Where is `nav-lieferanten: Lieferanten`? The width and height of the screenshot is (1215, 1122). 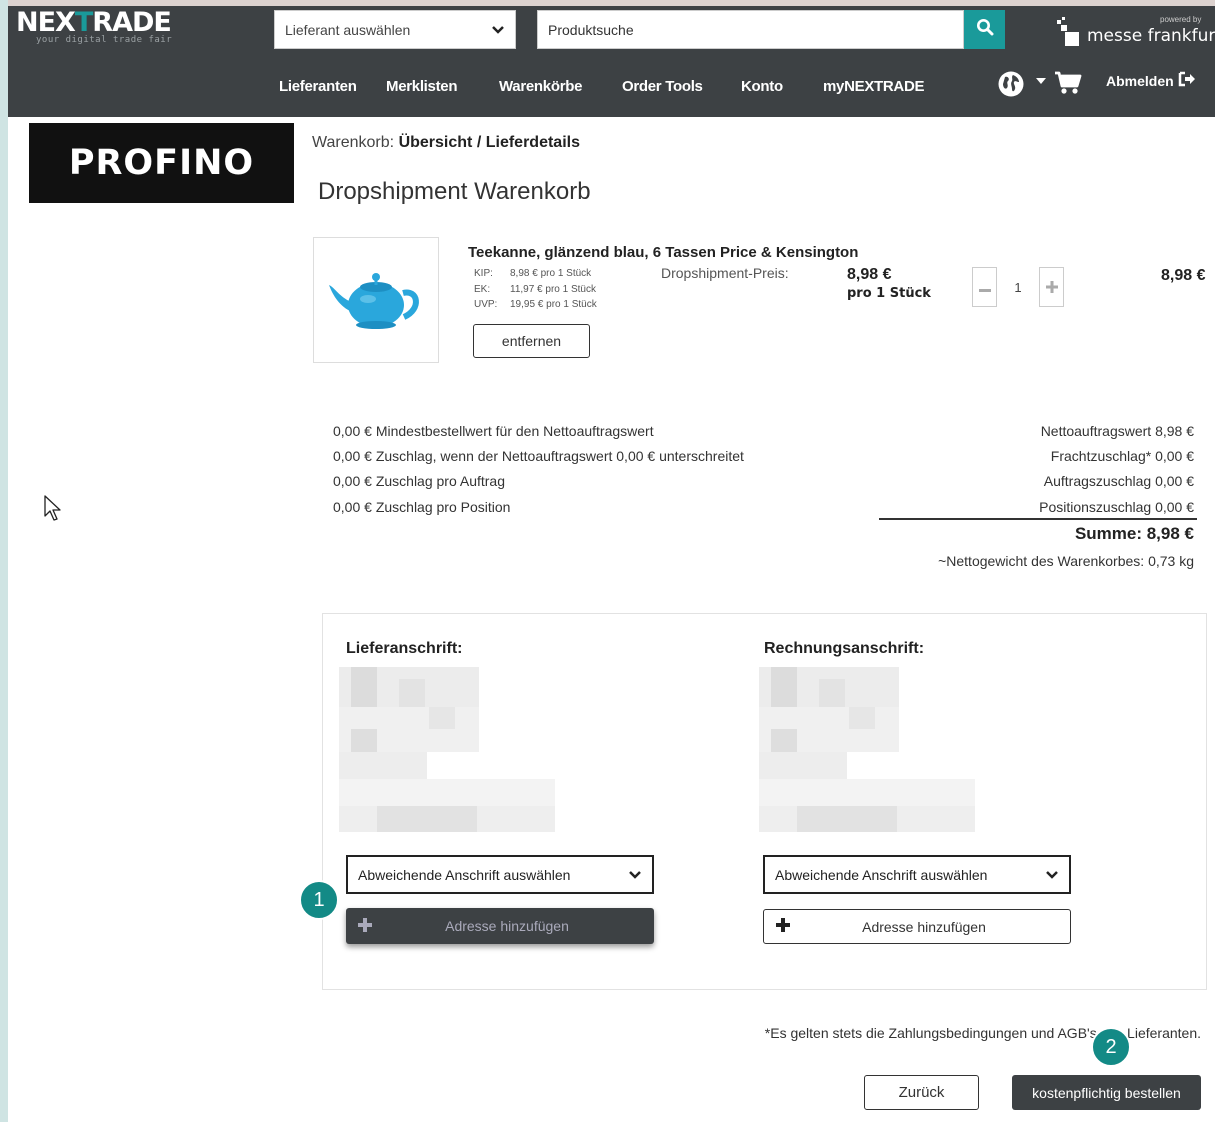
nav-lieferanten: Lieferanten is located at coordinates (318, 86).